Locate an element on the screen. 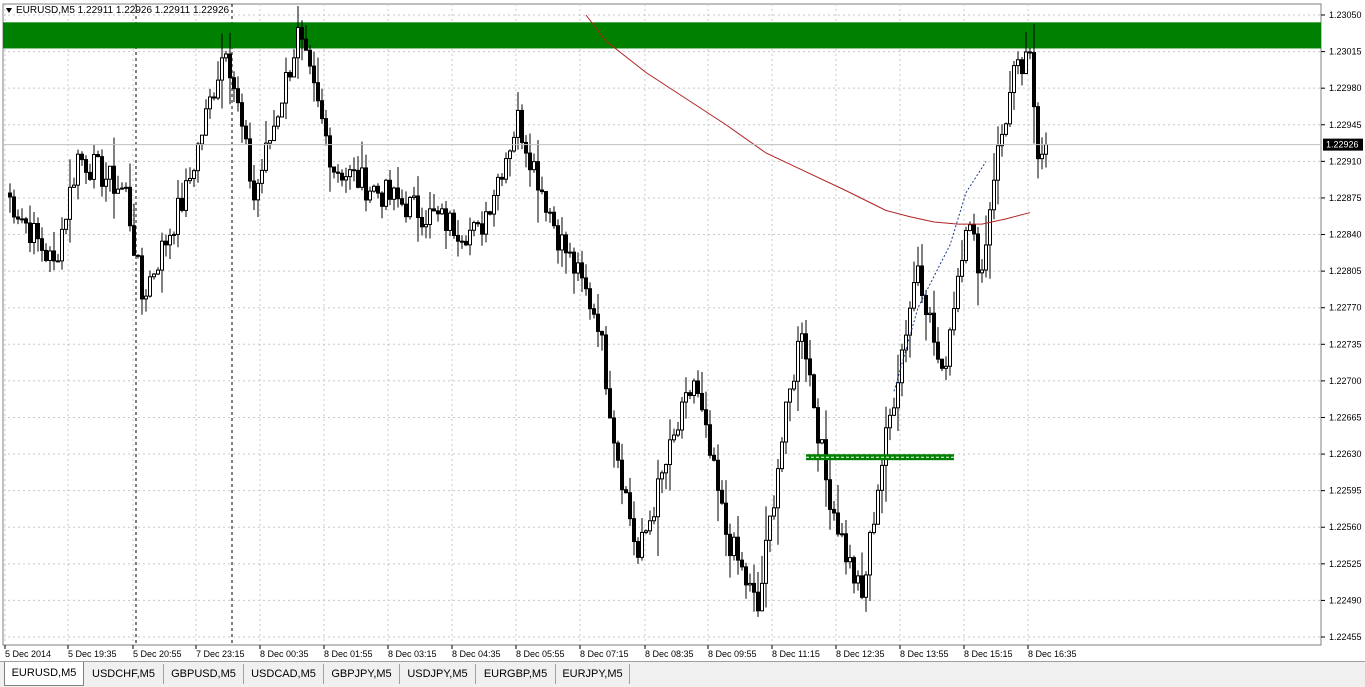 This screenshot has width=1365, height=687. y-tick-label: 1.22490 is located at coordinates (1345, 600).